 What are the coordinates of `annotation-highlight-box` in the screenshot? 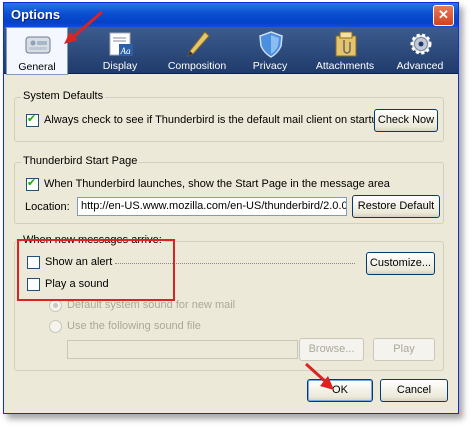 It's located at (96, 270).